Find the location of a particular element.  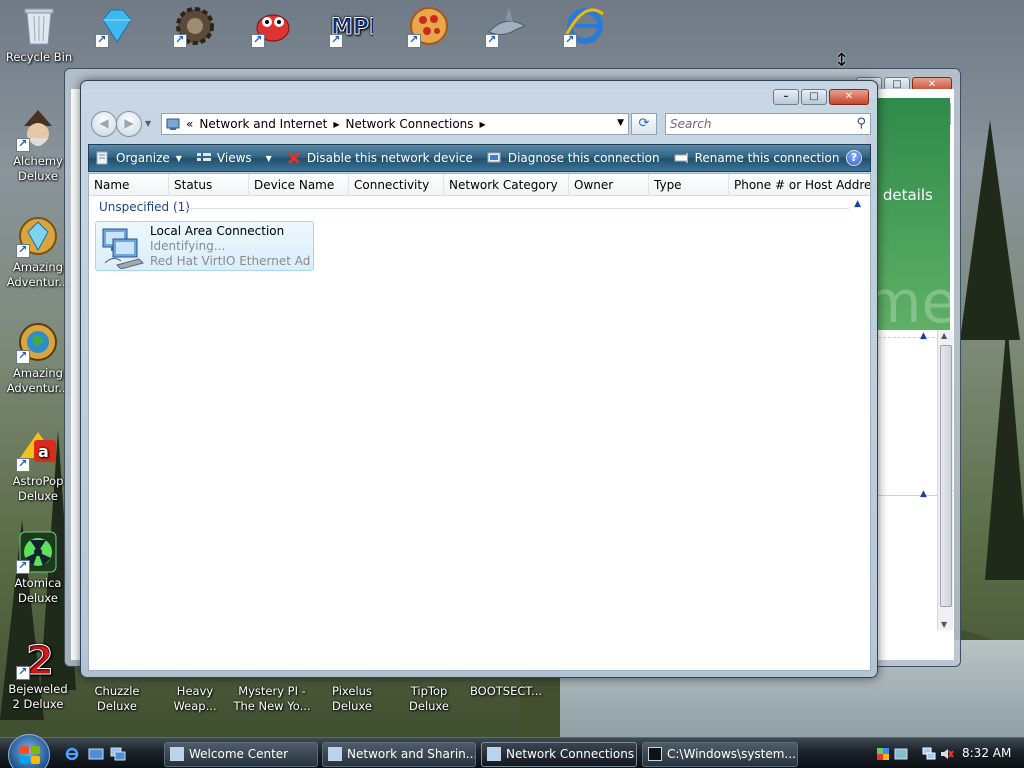

disable-network-device-button: Disable this network device is located at coordinates (379, 158).